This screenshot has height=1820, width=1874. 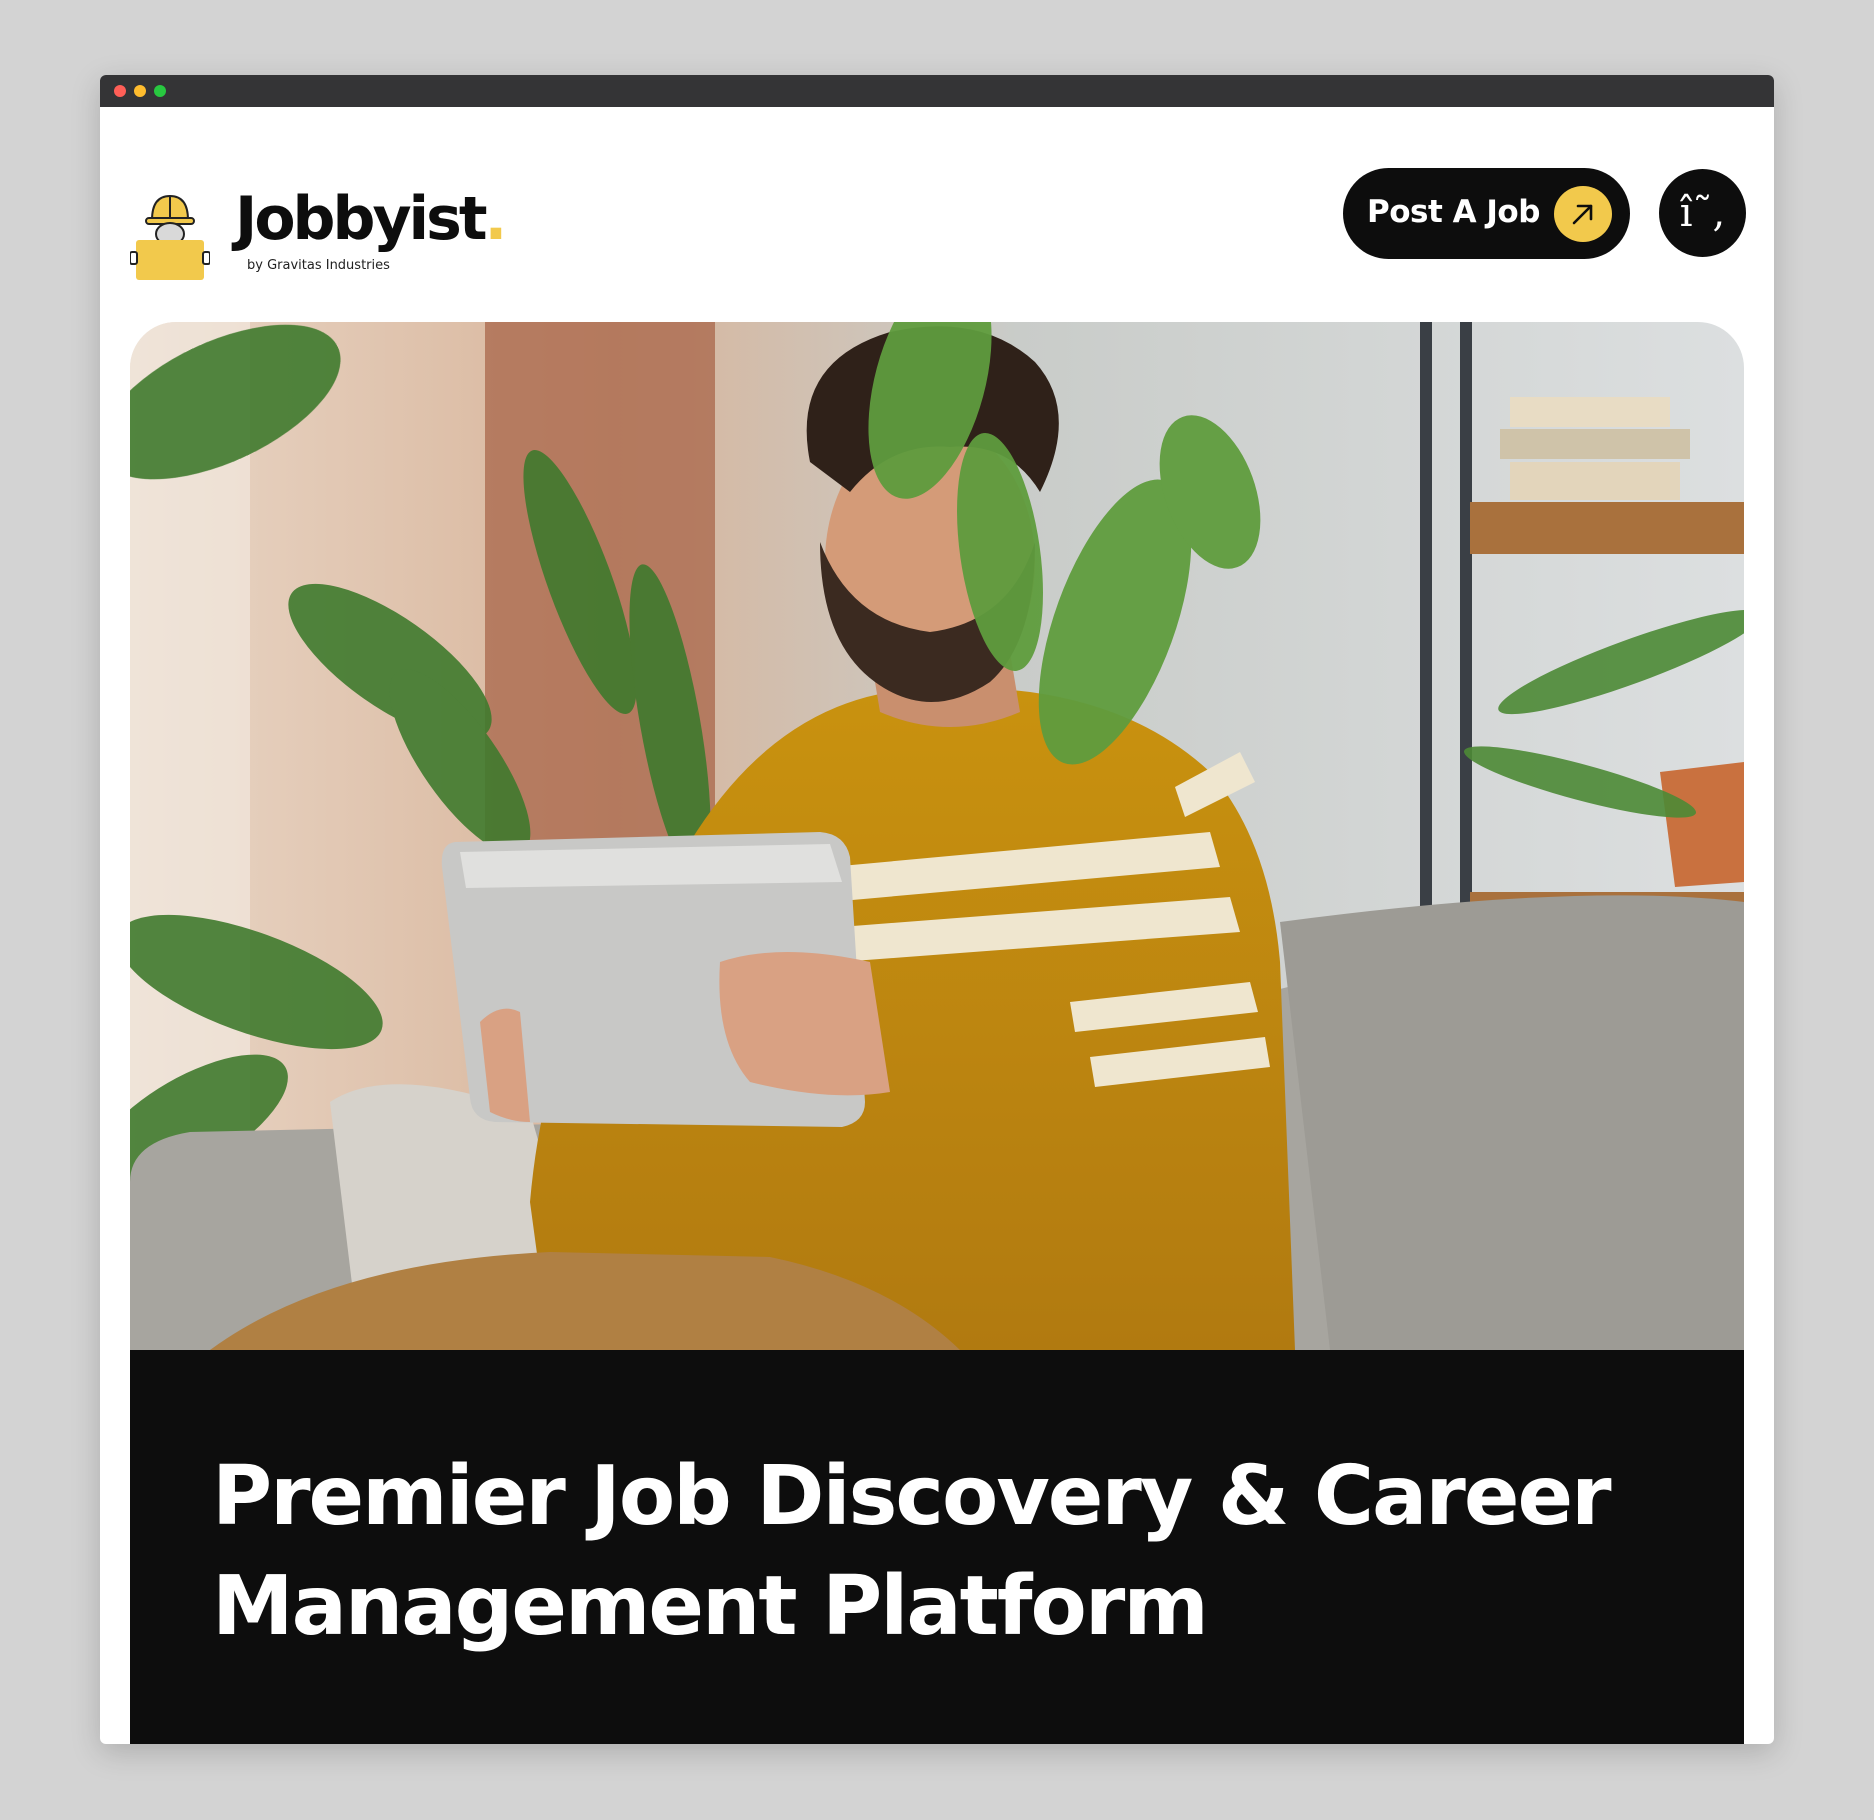 I want to click on close-window-button, so click(x=120, y=91).